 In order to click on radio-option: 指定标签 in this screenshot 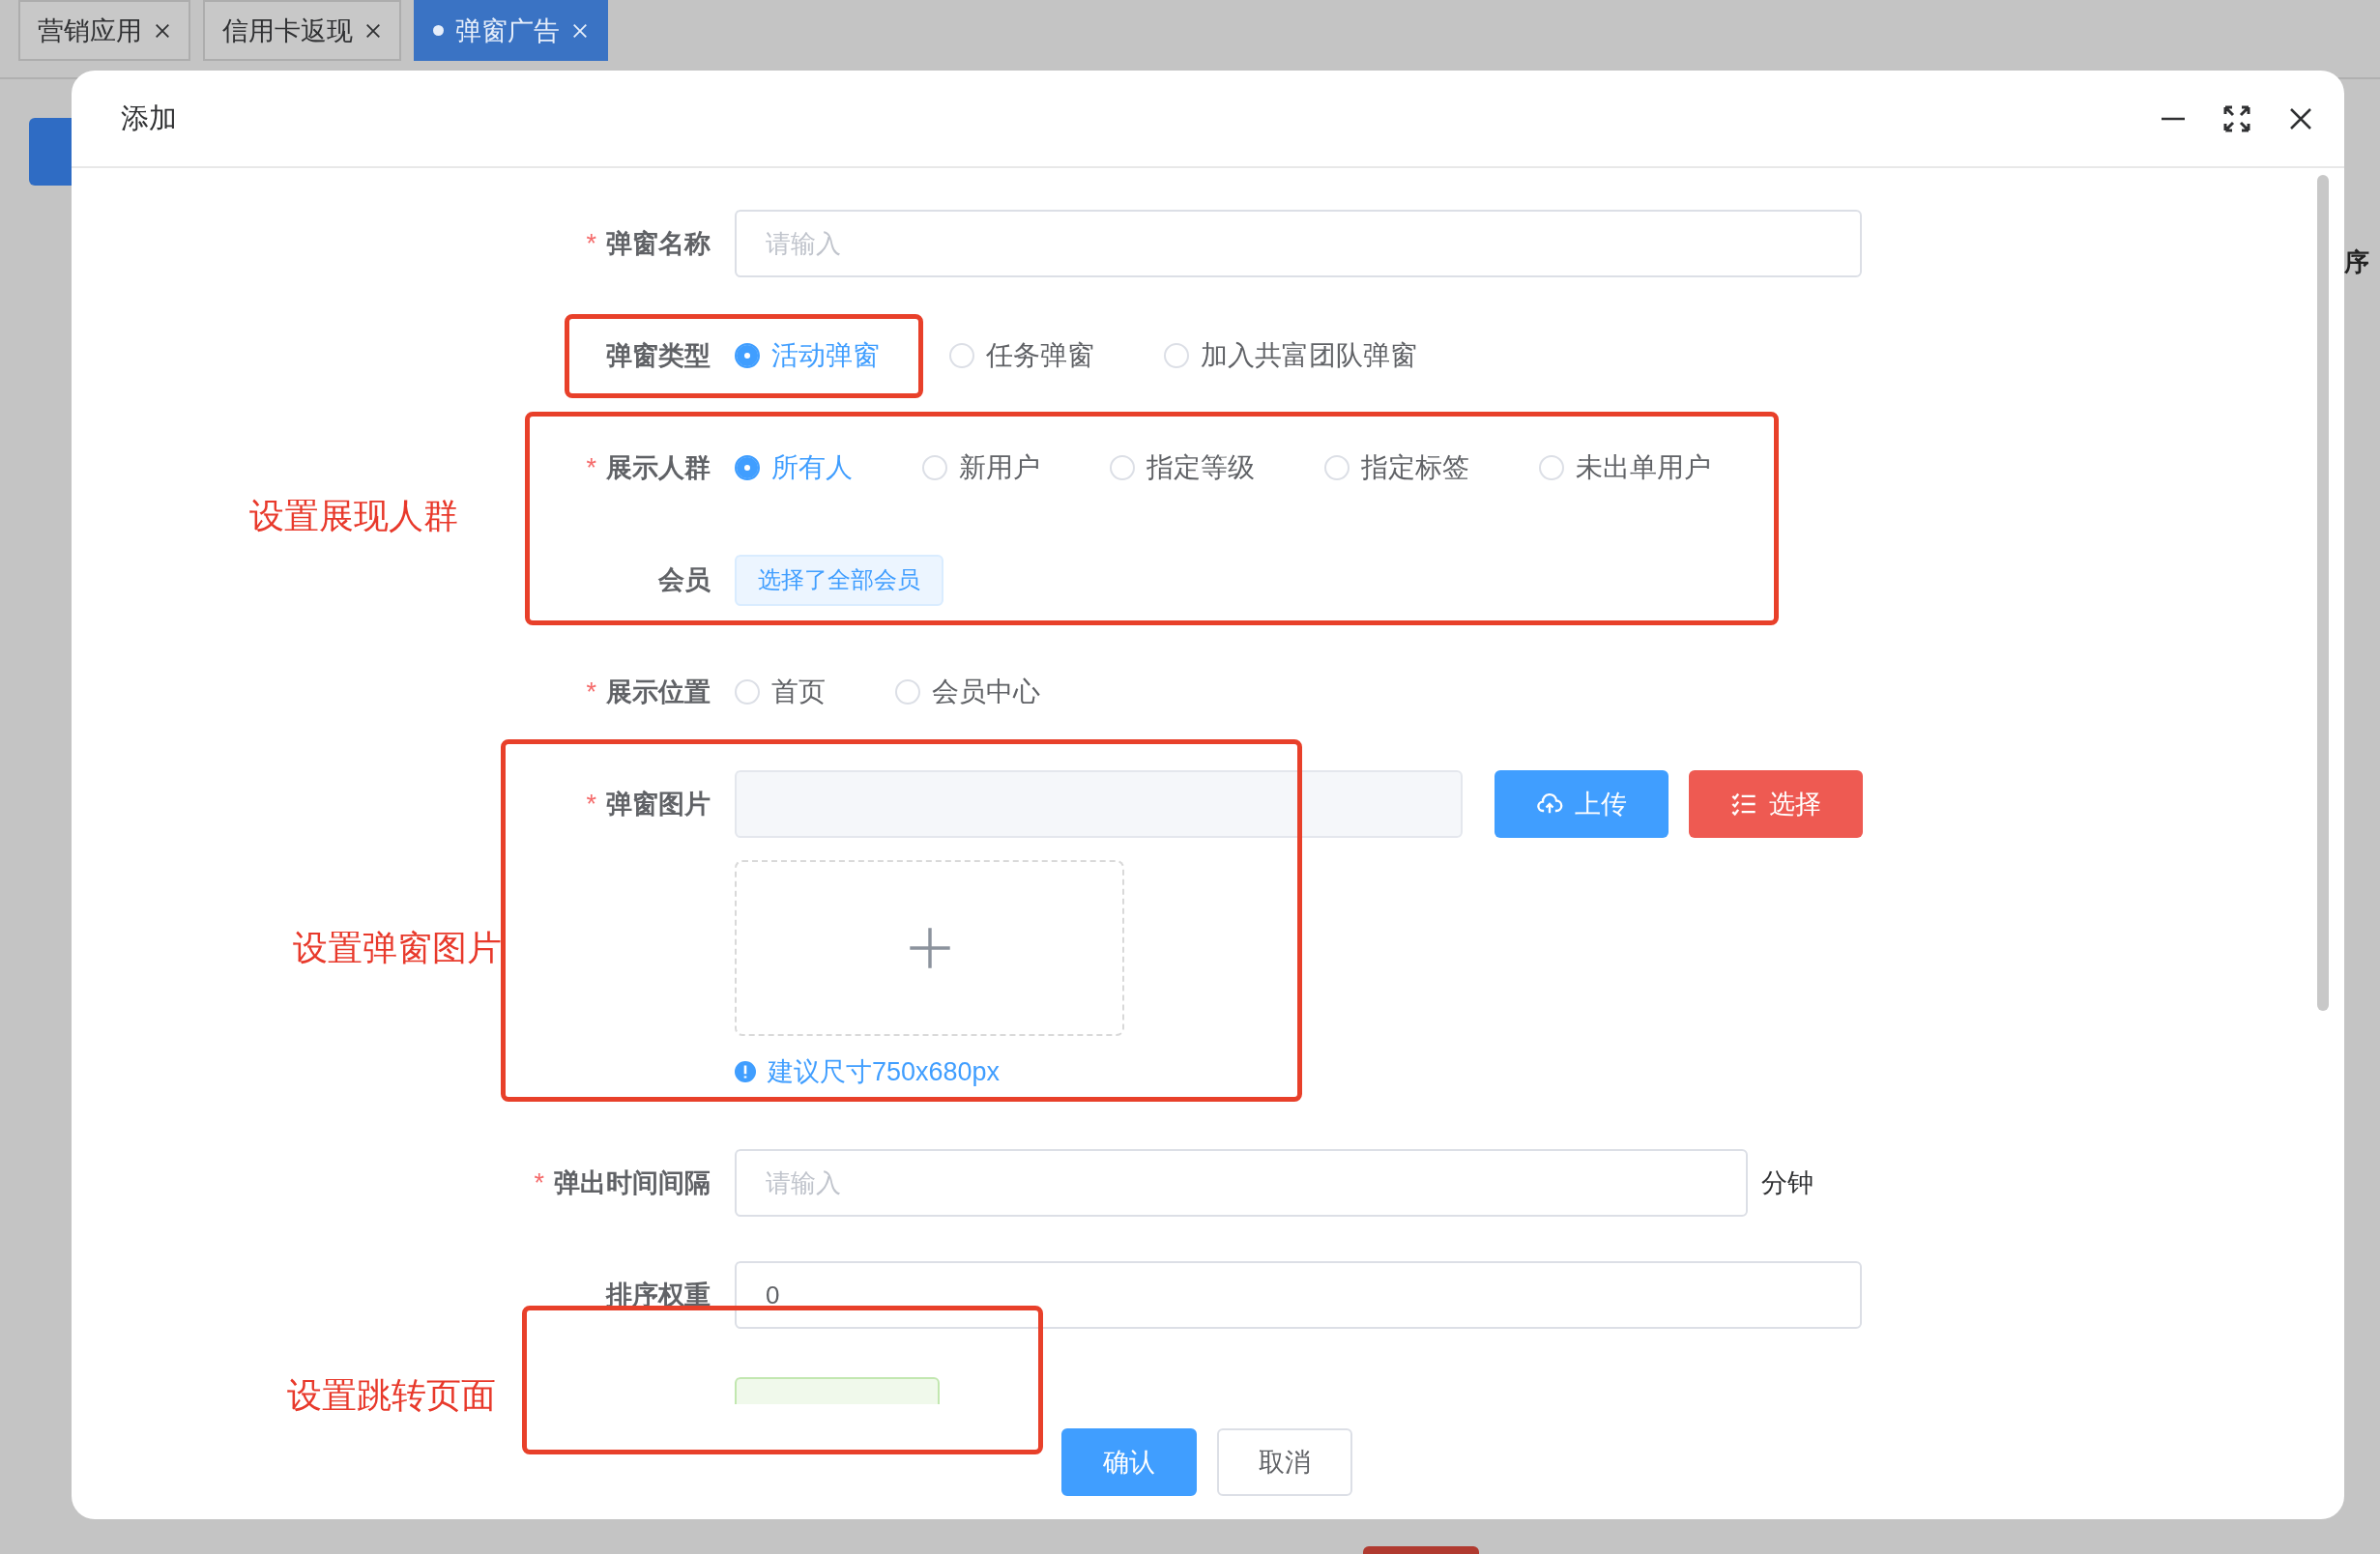, I will do `click(1397, 467)`.